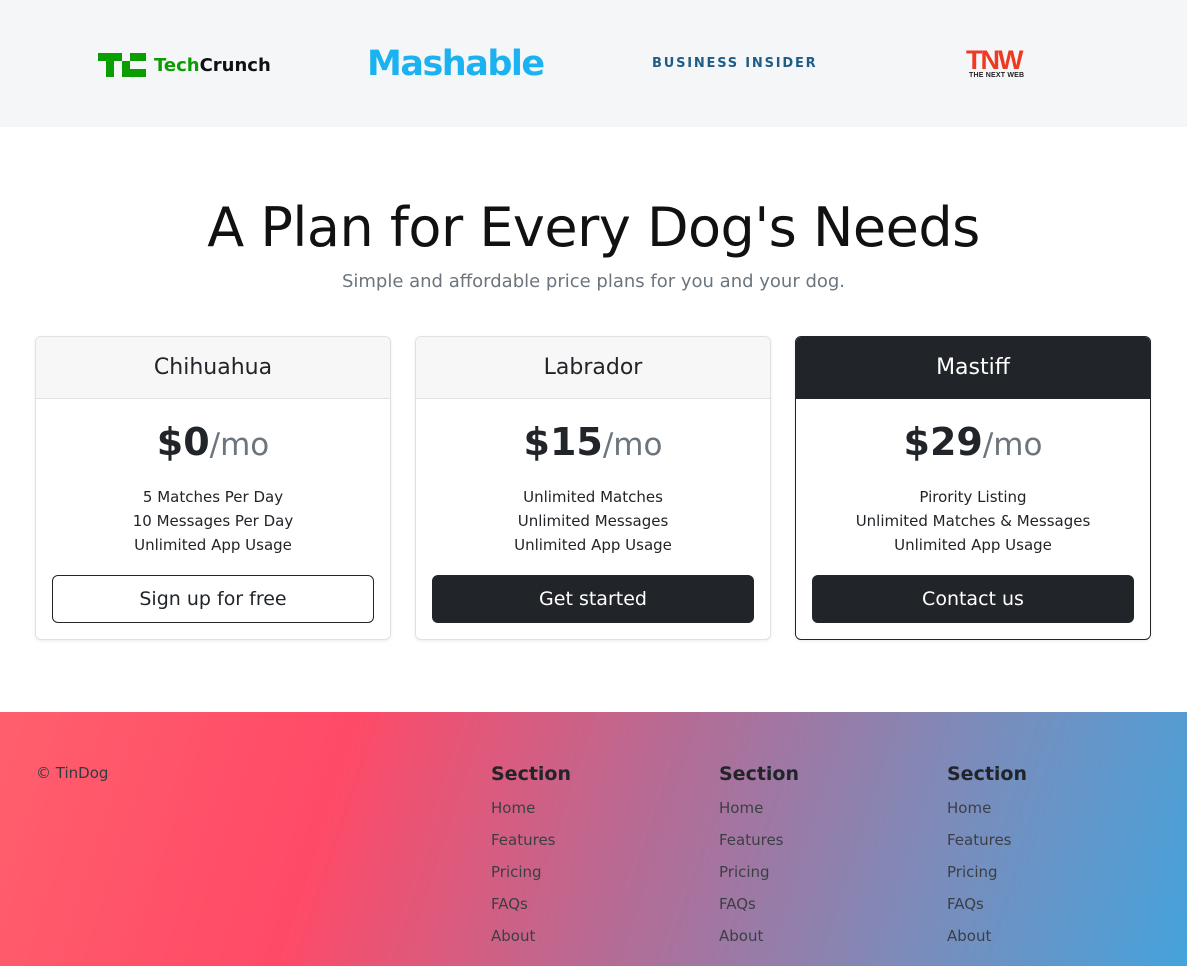 Image resolution: width=1187 pixels, height=966 pixels. I want to click on price-amount: $29, so click(943, 442).